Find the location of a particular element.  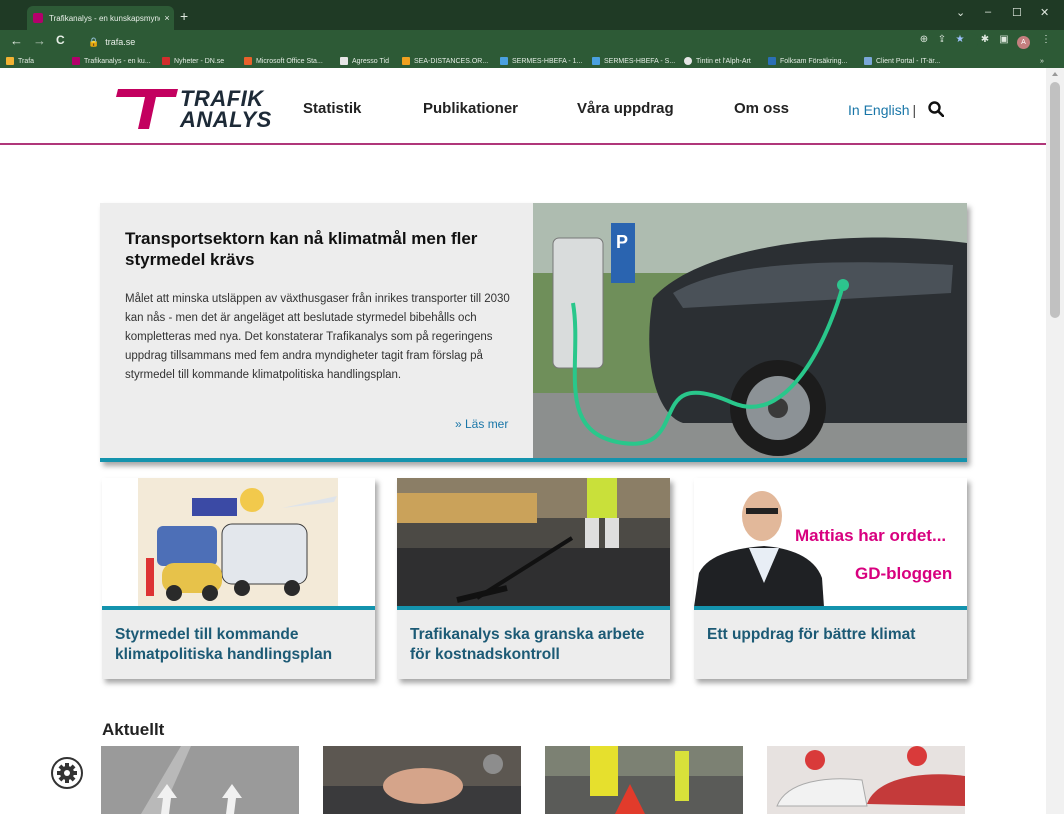

search-icon is located at coordinates (936, 109).